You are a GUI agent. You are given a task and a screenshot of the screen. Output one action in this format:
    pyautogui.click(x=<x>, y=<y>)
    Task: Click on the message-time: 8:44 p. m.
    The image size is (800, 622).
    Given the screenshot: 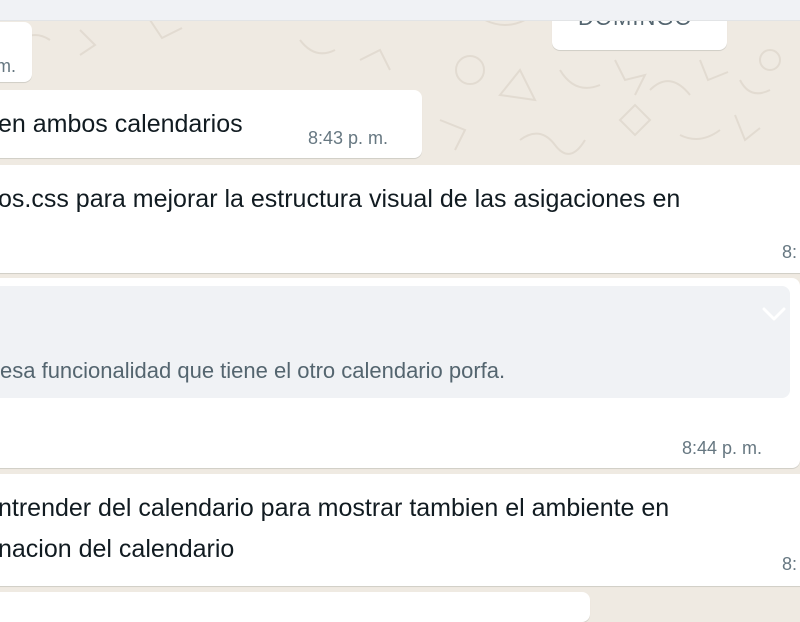 What is the action you would take?
    pyautogui.click(x=722, y=448)
    